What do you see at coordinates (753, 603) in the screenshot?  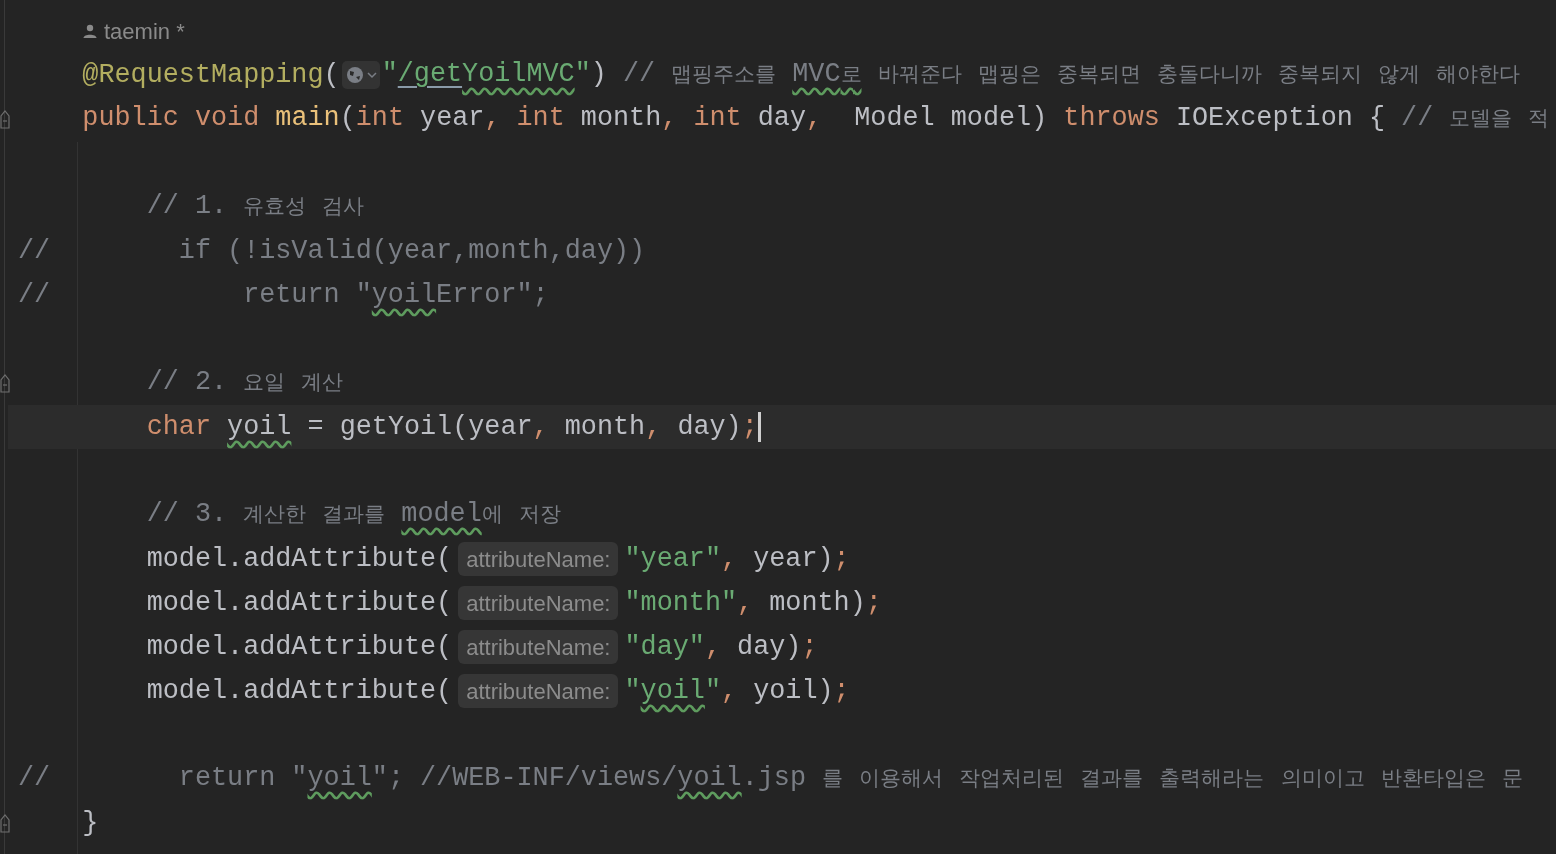 I see `code-text: "month", month);` at bounding box center [753, 603].